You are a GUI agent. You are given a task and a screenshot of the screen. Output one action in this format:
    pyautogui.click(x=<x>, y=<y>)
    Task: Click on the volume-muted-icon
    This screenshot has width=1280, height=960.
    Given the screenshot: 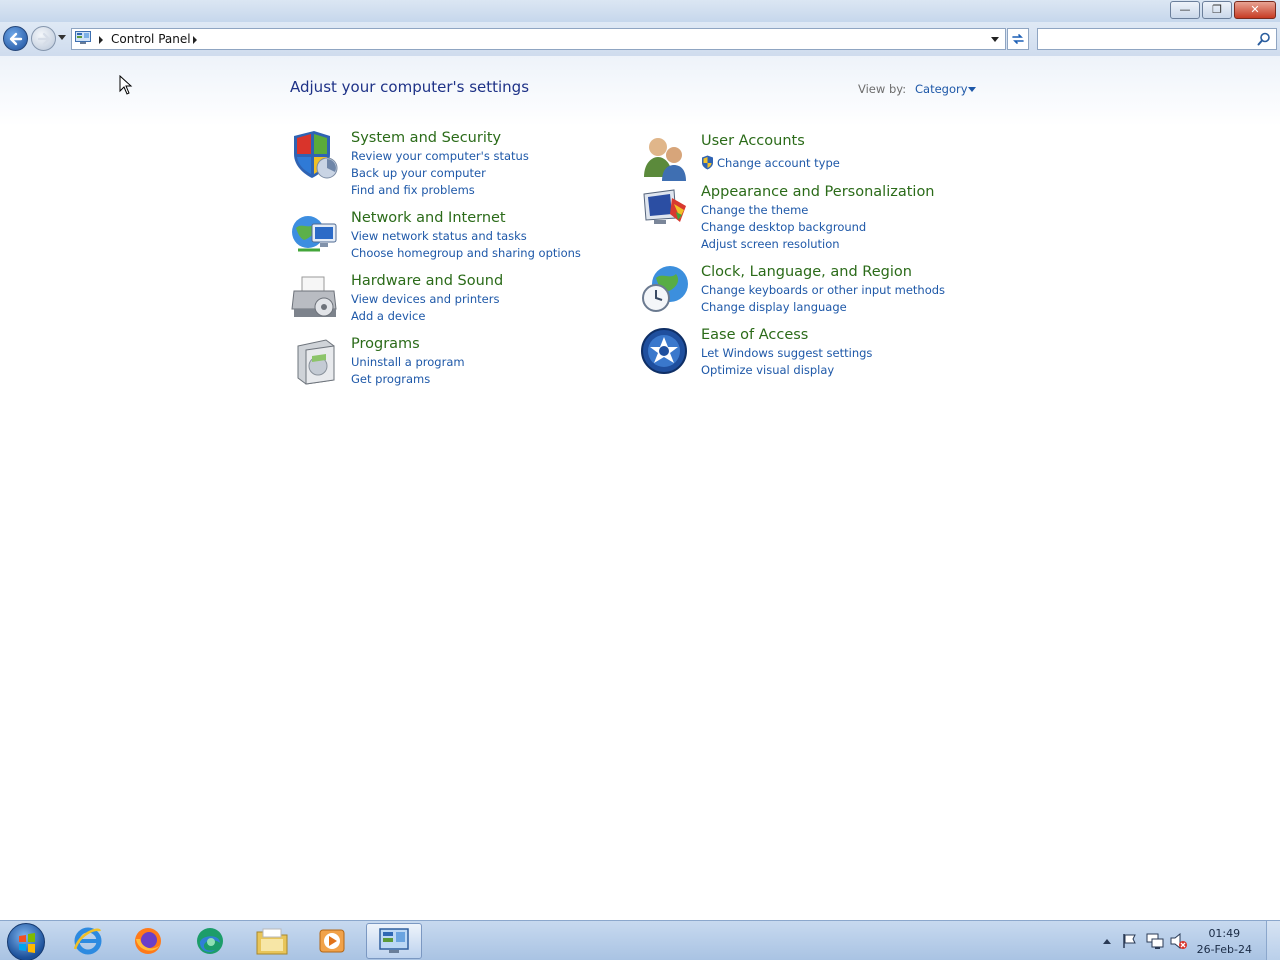 What is the action you would take?
    pyautogui.click(x=1179, y=941)
    